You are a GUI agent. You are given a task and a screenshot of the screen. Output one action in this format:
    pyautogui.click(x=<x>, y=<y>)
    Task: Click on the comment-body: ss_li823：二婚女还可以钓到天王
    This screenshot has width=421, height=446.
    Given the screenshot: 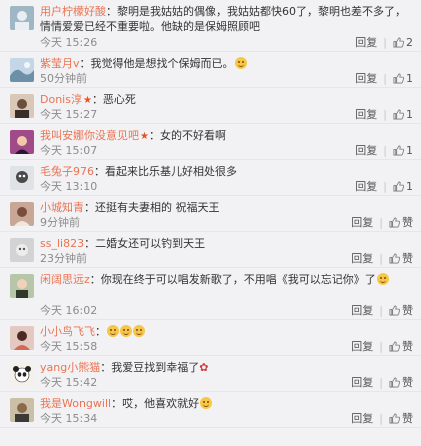 What is the action you would take?
    pyautogui.click(x=226, y=243)
    